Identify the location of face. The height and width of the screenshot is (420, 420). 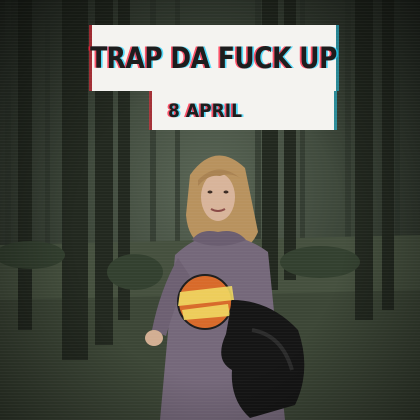
(218, 197).